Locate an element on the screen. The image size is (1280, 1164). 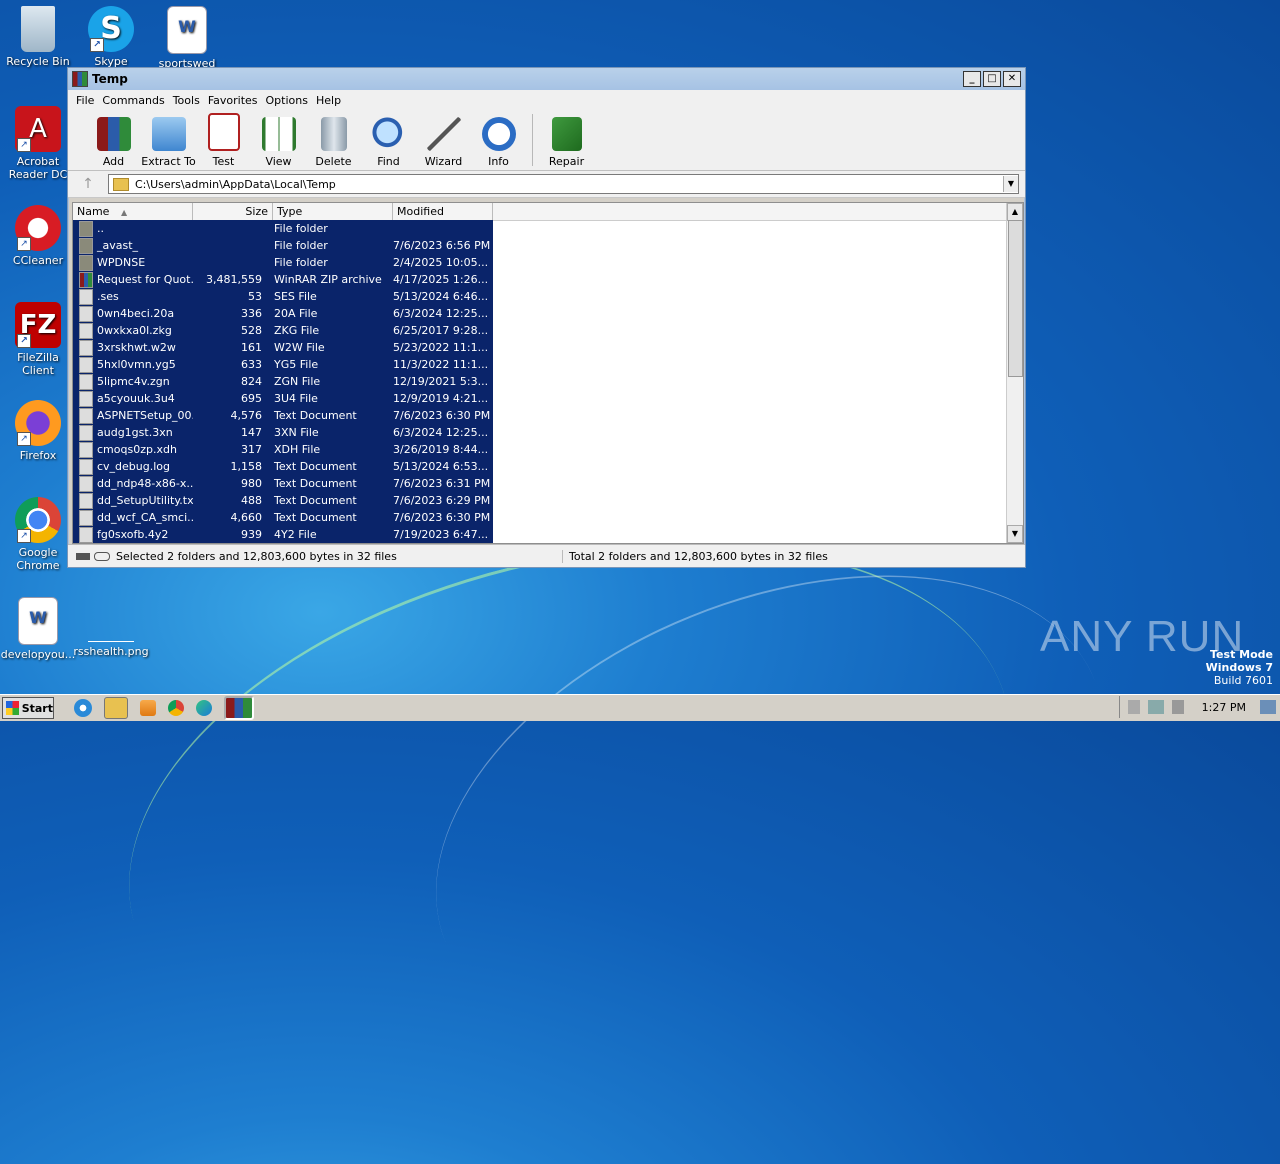
explorer-icon is located at coordinates (116, 708).